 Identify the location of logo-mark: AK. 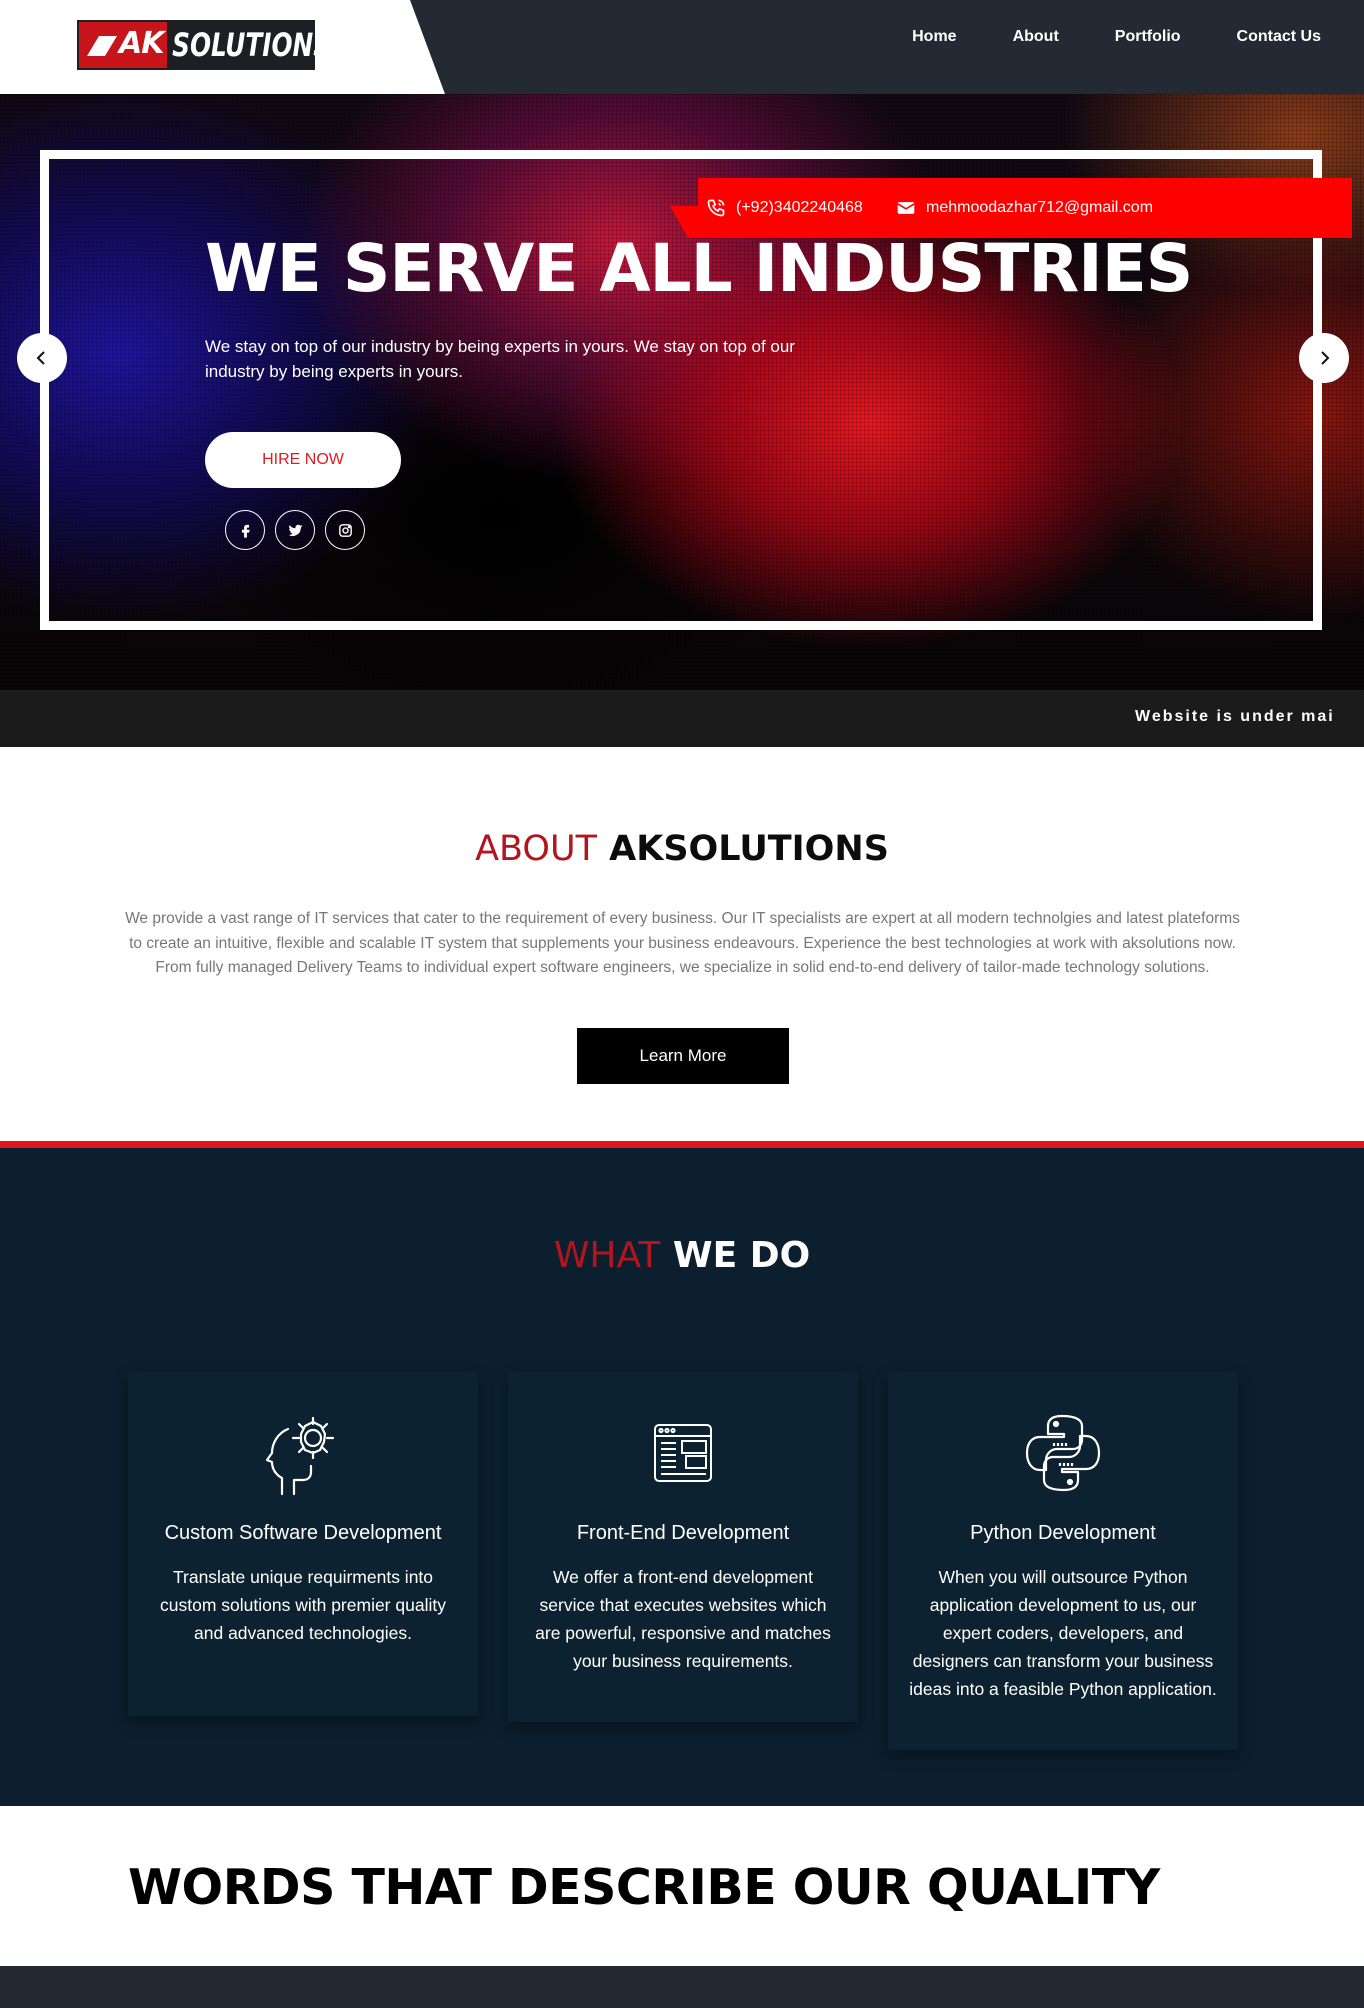
(123, 45).